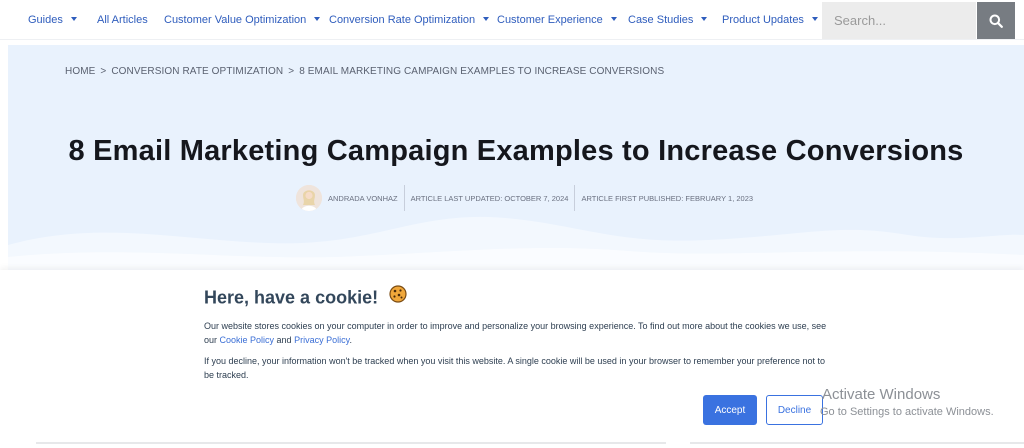 This screenshot has width=1024, height=448. What do you see at coordinates (661, 20) in the screenshot?
I see `nav-item-label: Case Studies` at bounding box center [661, 20].